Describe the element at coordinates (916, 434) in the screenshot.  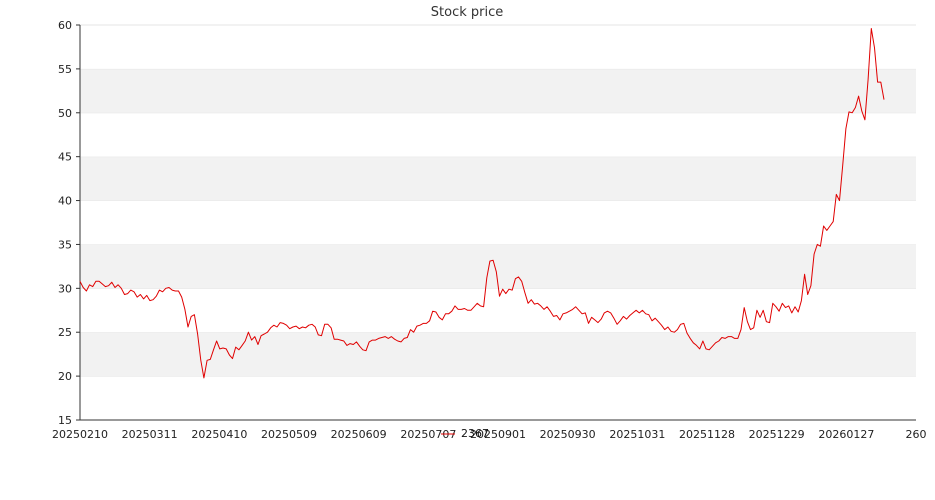
I see `x-tick-label: 260` at that location.